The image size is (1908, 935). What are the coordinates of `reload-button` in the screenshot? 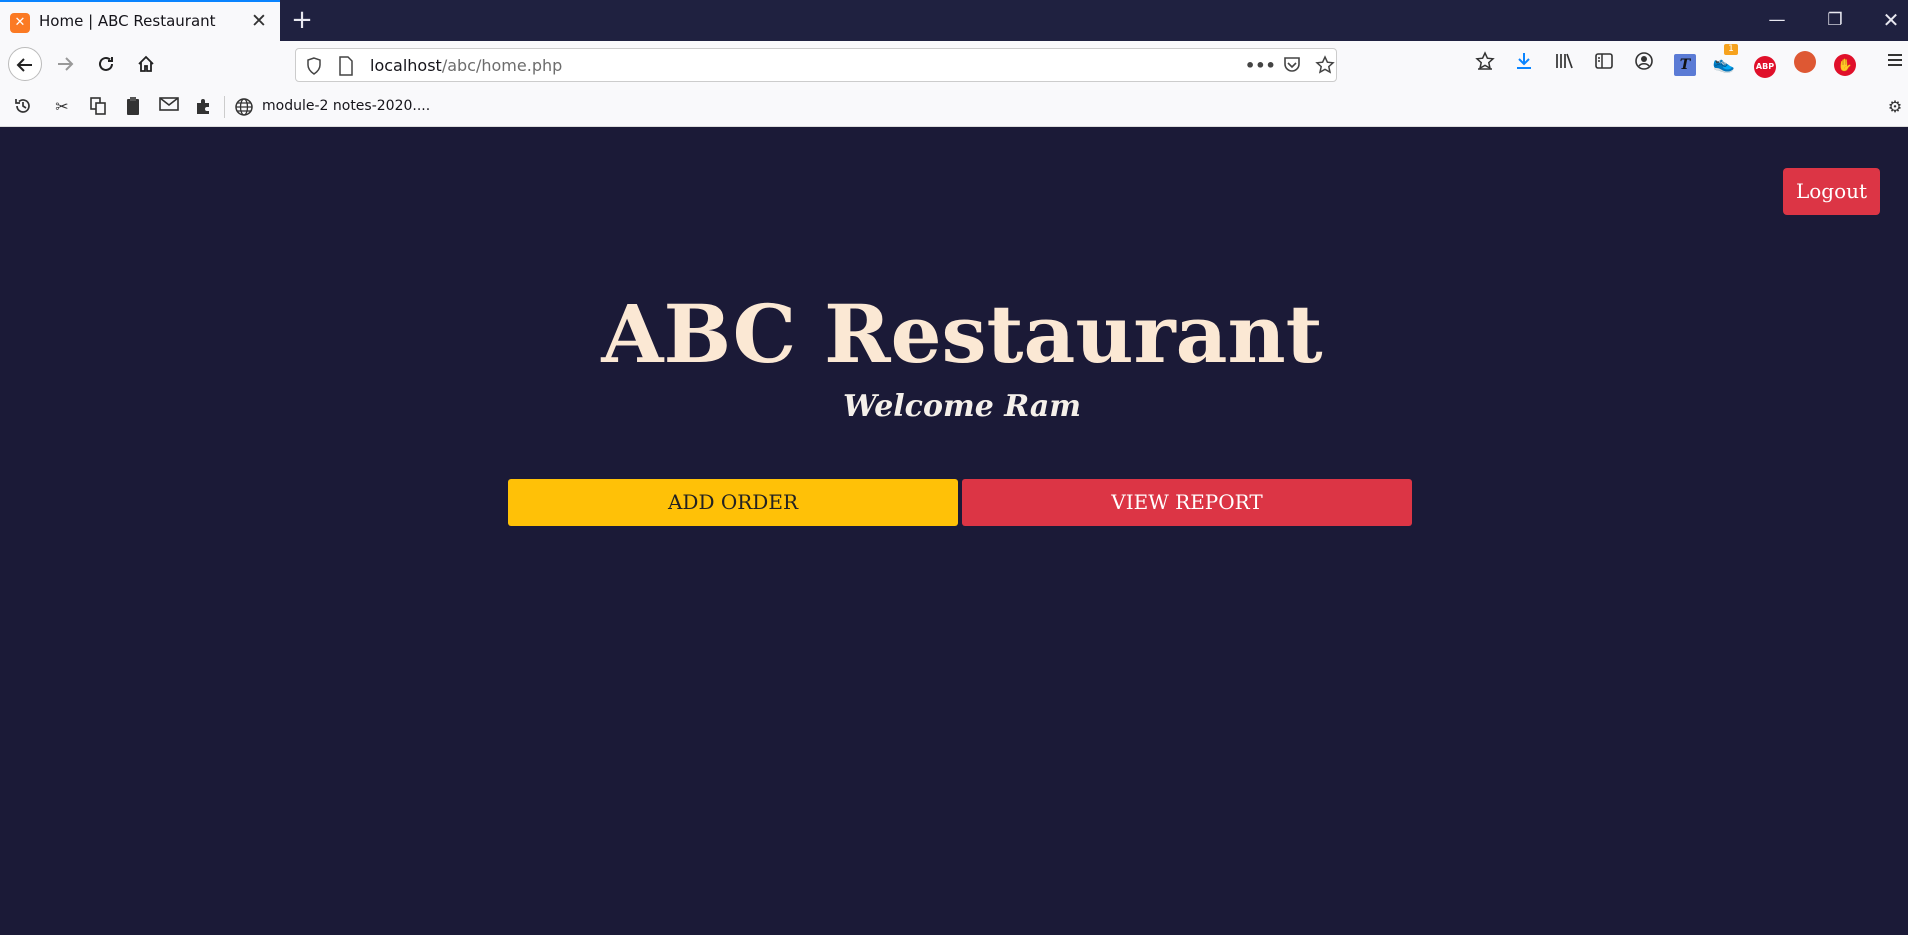 It's located at (106, 64).